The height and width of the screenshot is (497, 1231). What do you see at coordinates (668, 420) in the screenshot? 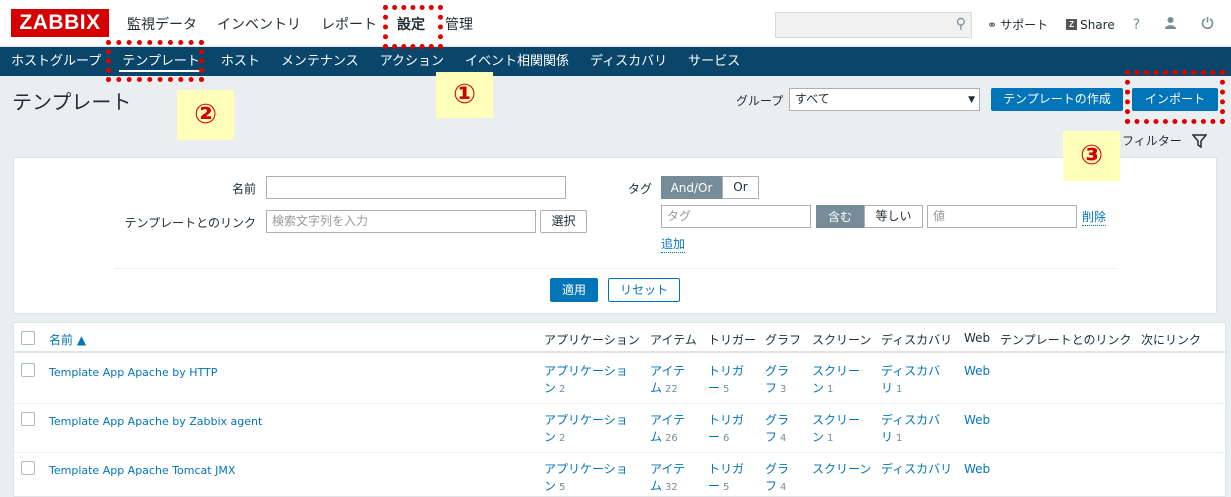
I see `item-text-1: アイテ` at bounding box center [668, 420].